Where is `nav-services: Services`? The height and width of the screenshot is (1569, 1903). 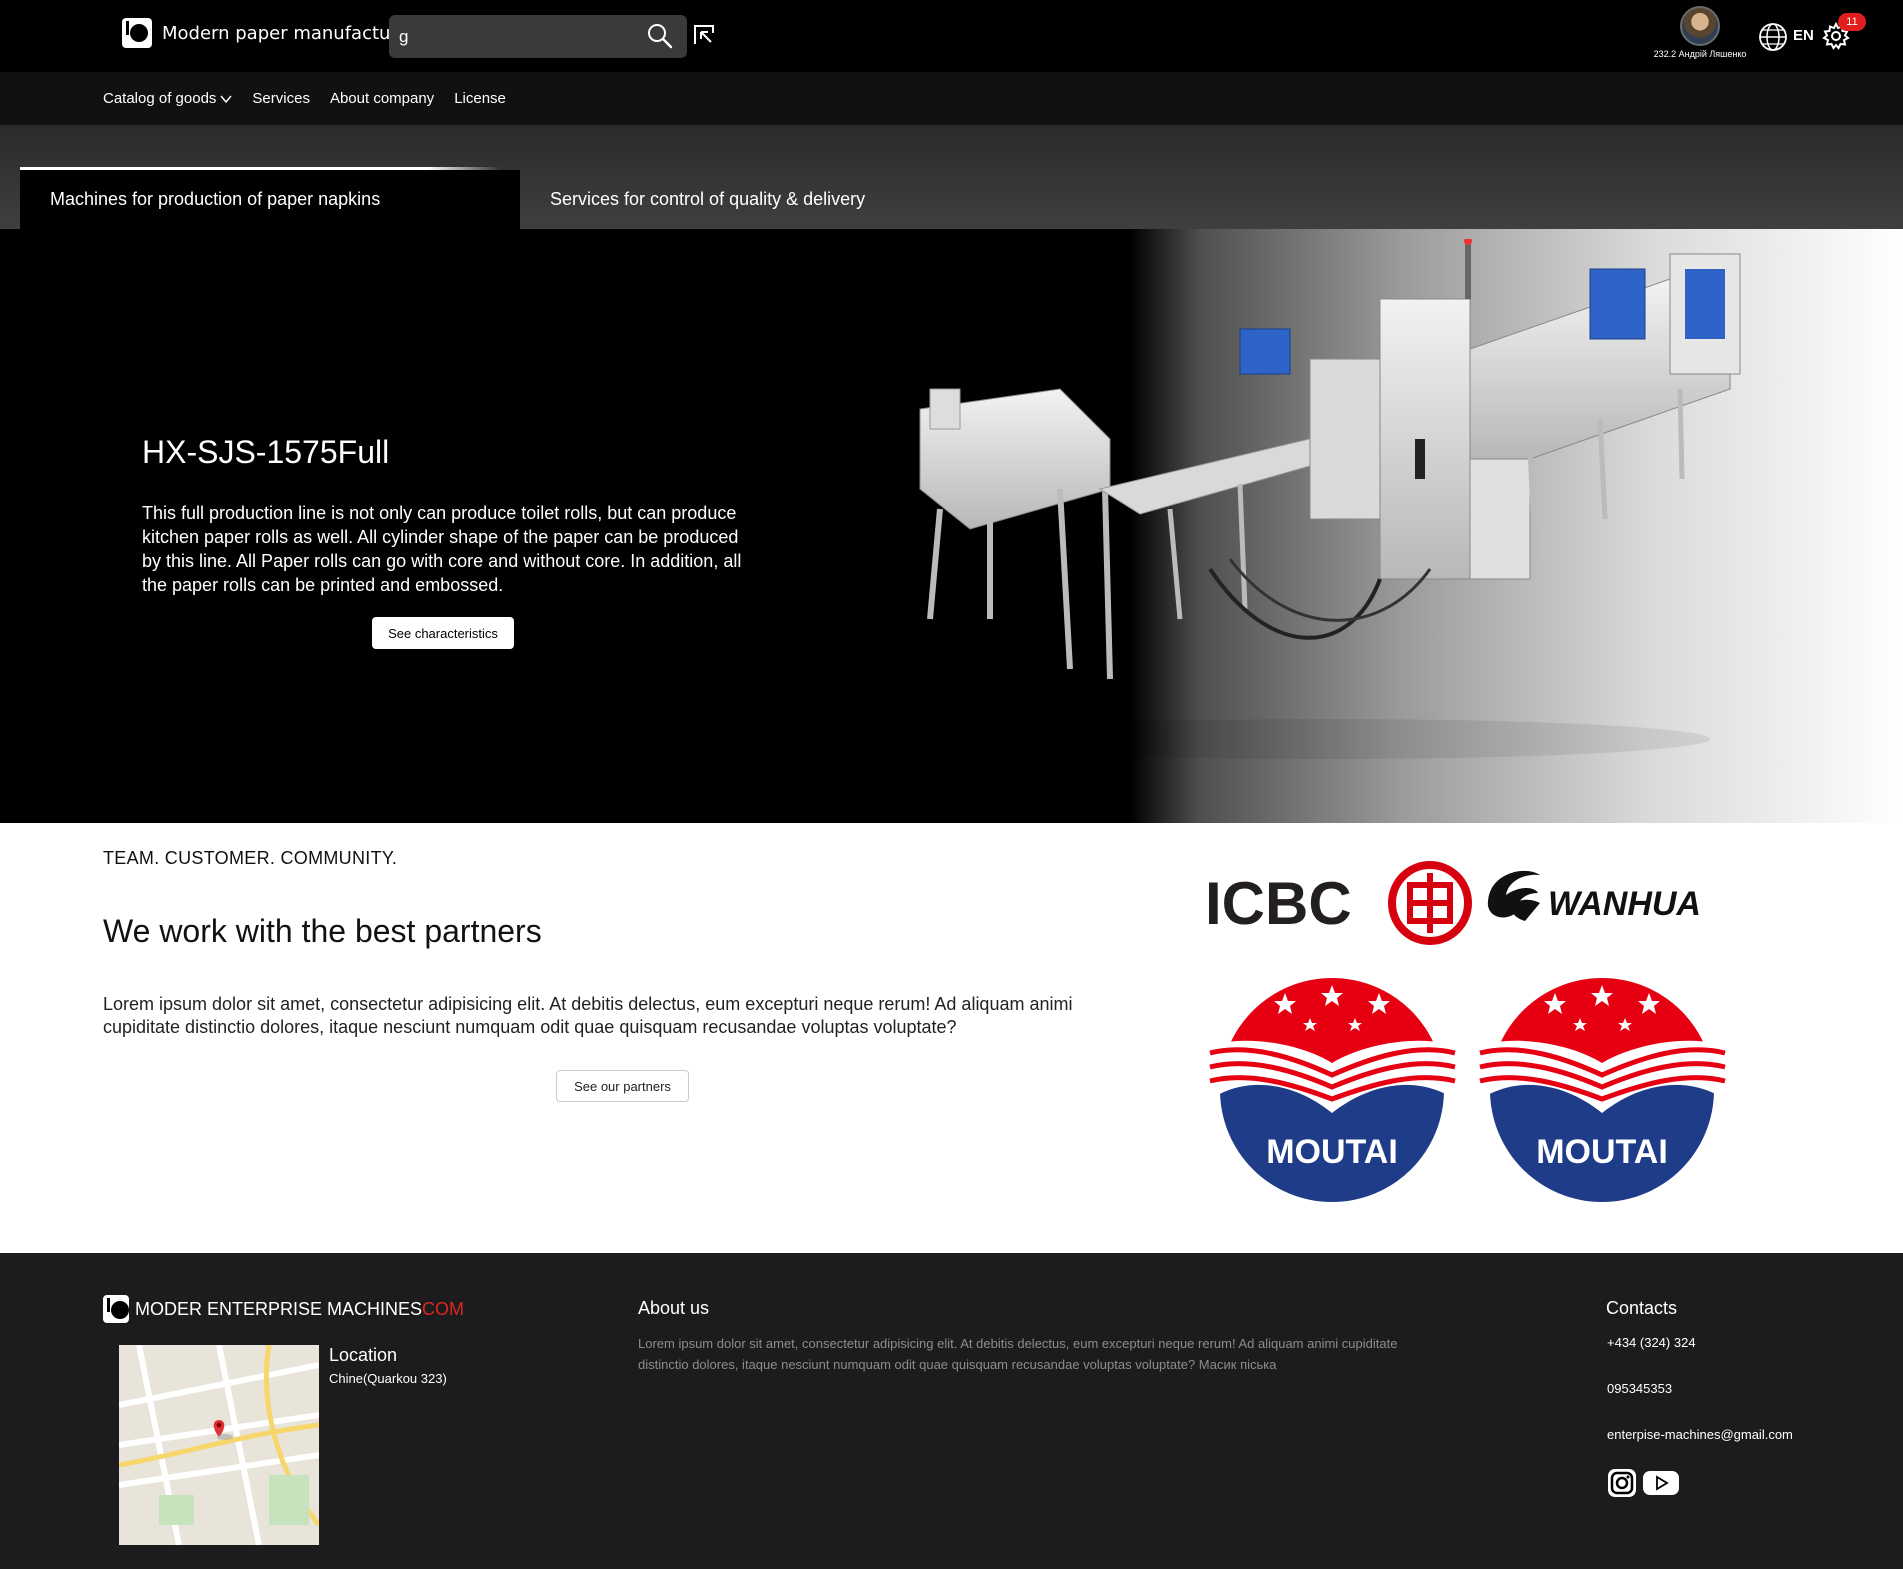 nav-services: Services is located at coordinates (281, 98).